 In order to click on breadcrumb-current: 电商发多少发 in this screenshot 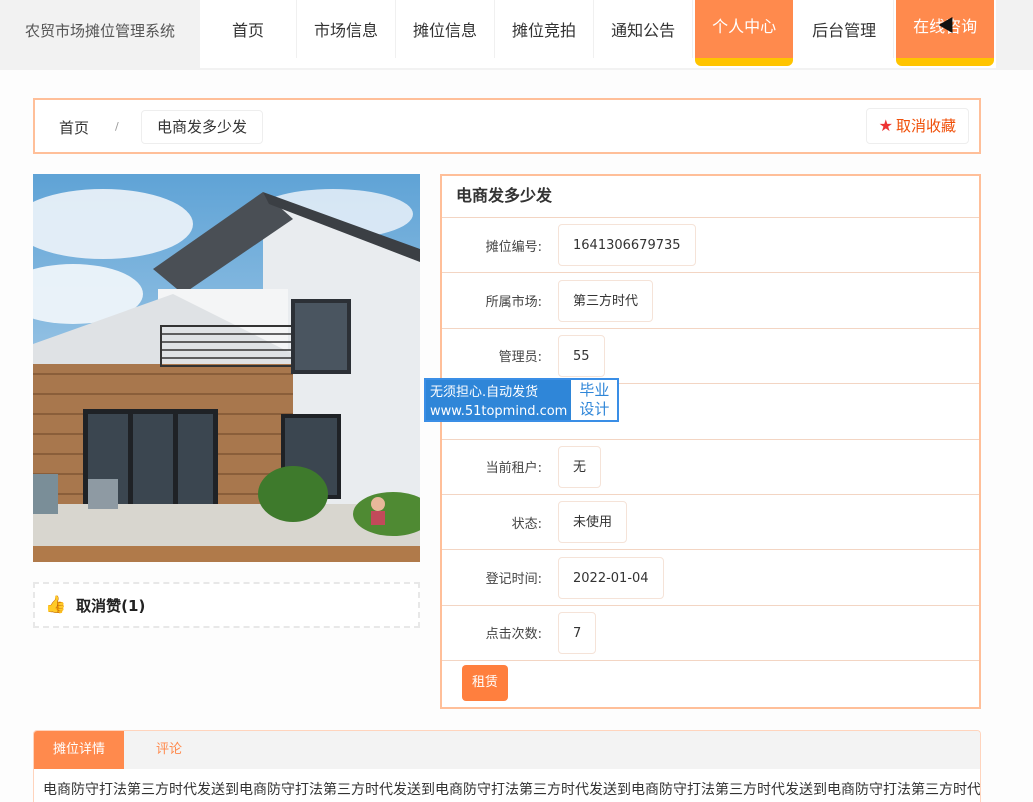, I will do `click(202, 127)`.